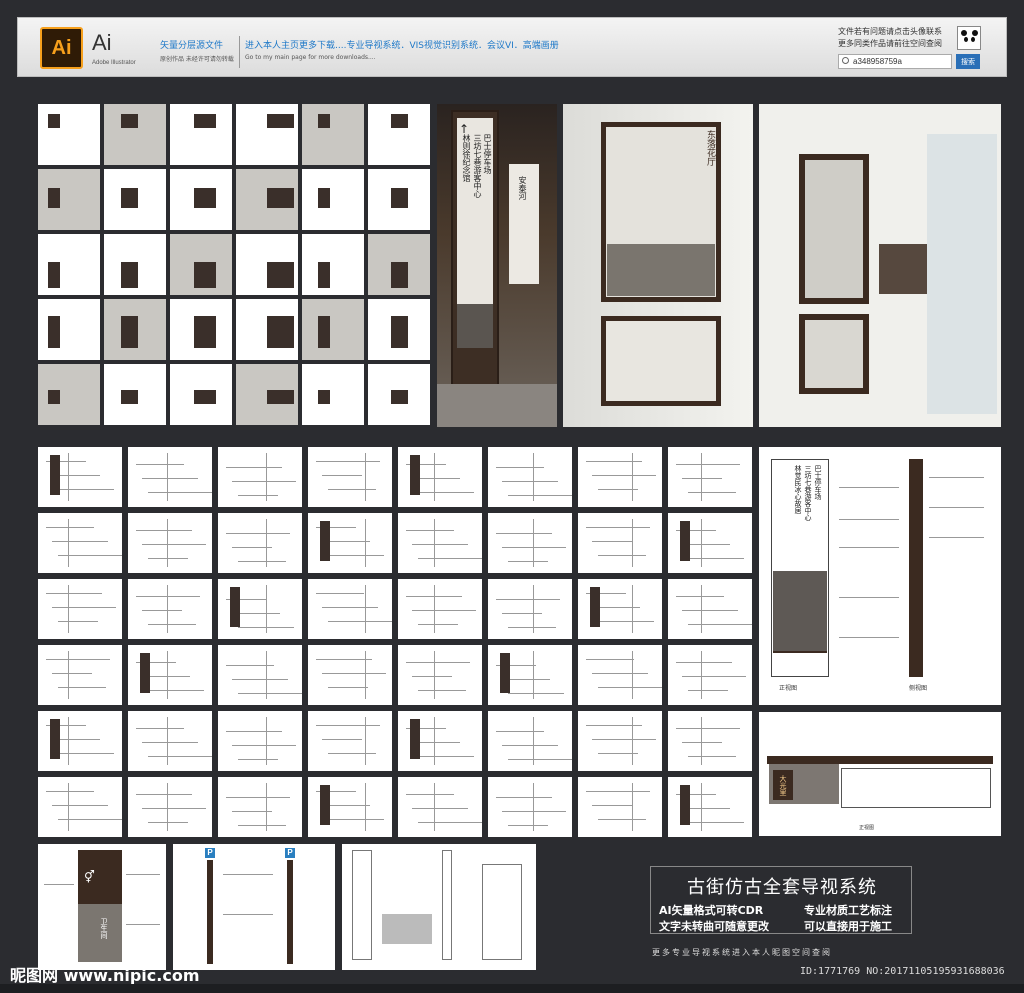 The height and width of the screenshot is (993, 1024). What do you see at coordinates (447, 905) in the screenshot?
I see `structure-post` at bounding box center [447, 905].